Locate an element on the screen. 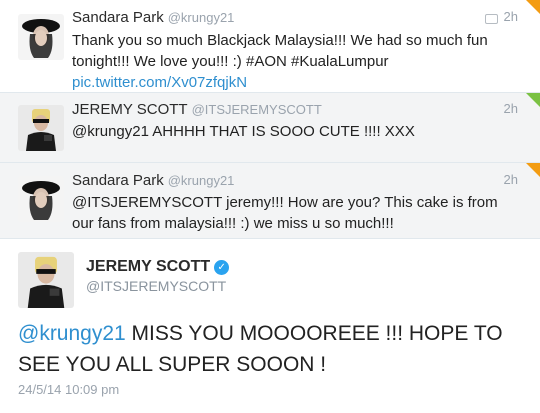 The height and width of the screenshot is (413, 540). tweet-header: JEREMY SCOTT @ITSJEREMYSCOTT is located at coordinates (197, 110).